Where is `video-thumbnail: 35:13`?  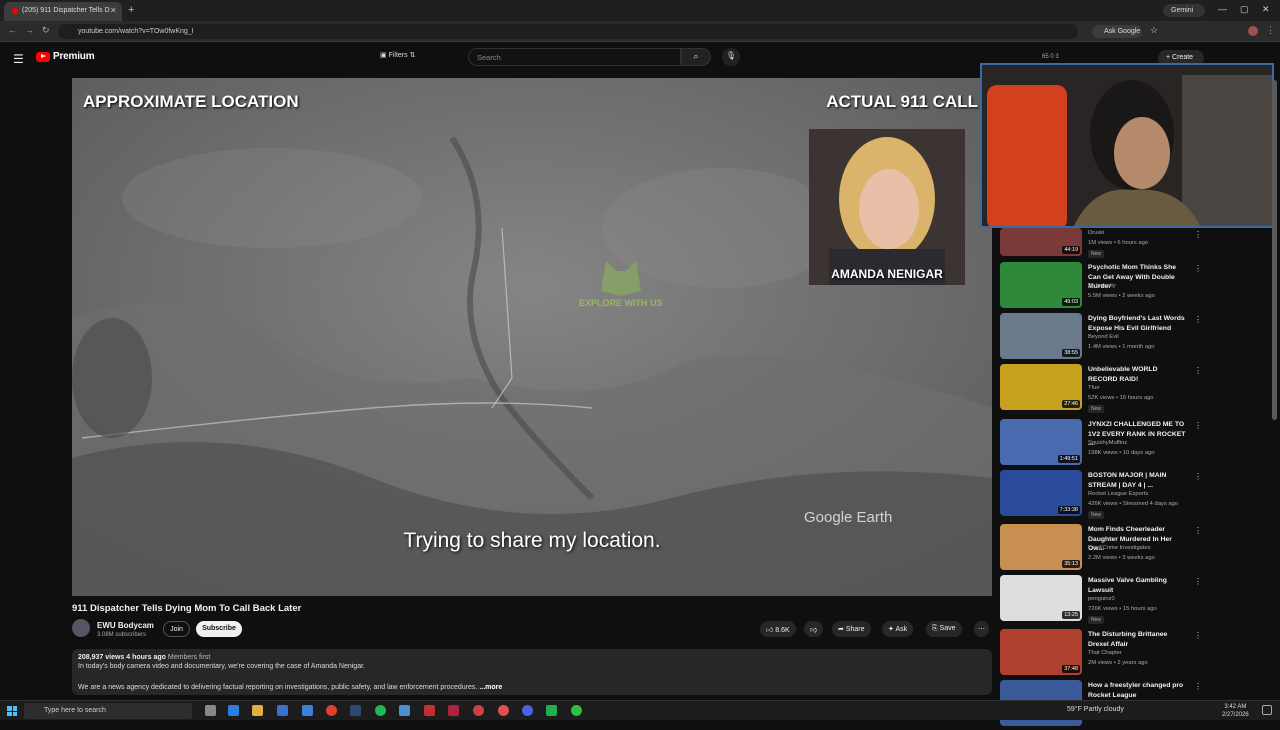
video-thumbnail: 35:13 is located at coordinates (1041, 547).